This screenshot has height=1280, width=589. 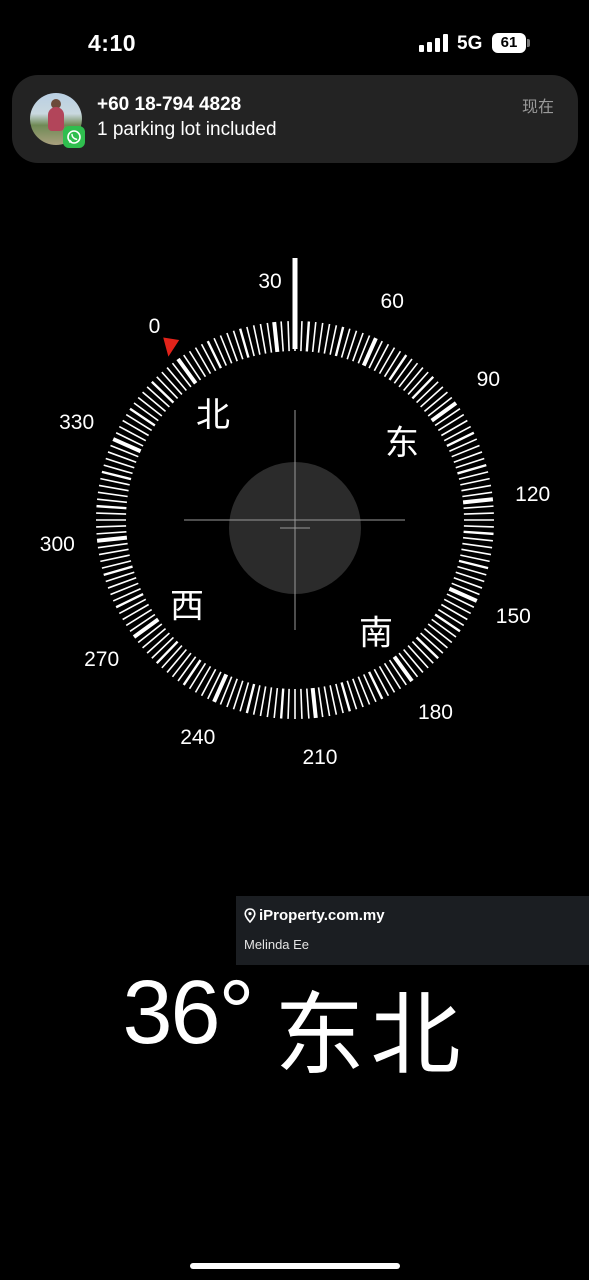 I want to click on degree-label: 60, so click(x=392, y=301).